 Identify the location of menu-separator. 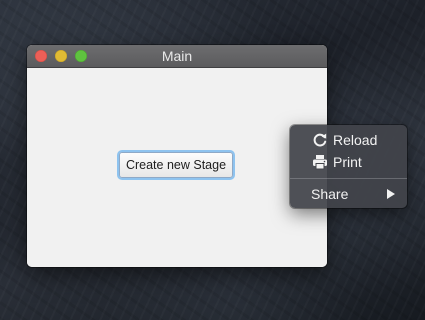
(348, 178).